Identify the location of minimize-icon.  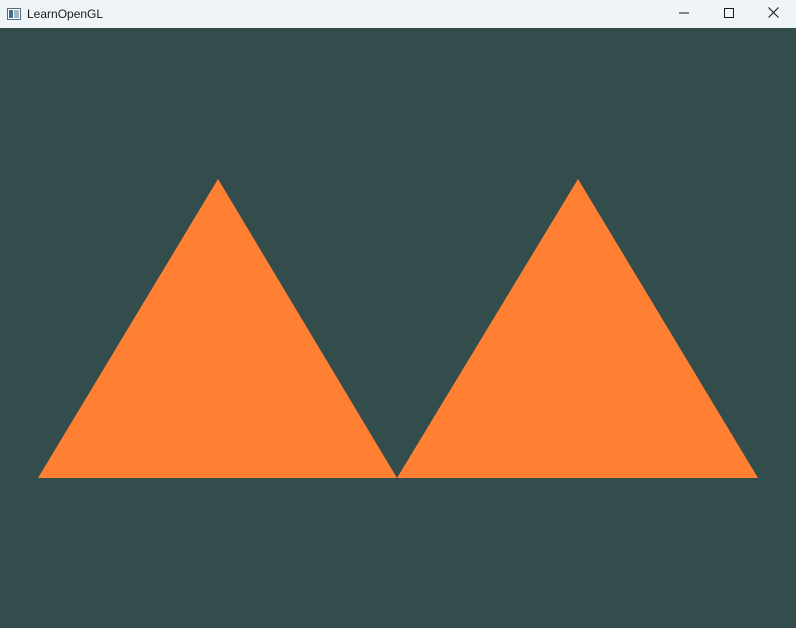
(683, 14).